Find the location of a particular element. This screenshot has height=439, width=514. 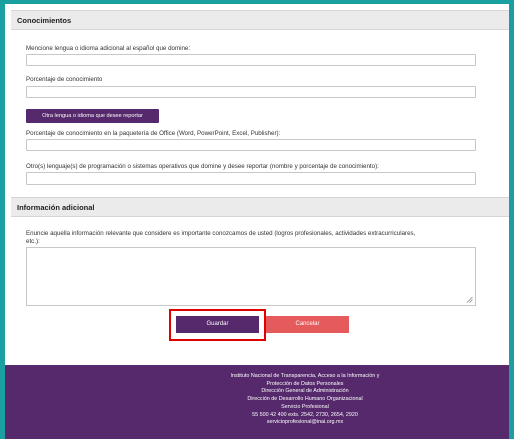

footer-line: Servicio Profesional is located at coordinates (305, 406).